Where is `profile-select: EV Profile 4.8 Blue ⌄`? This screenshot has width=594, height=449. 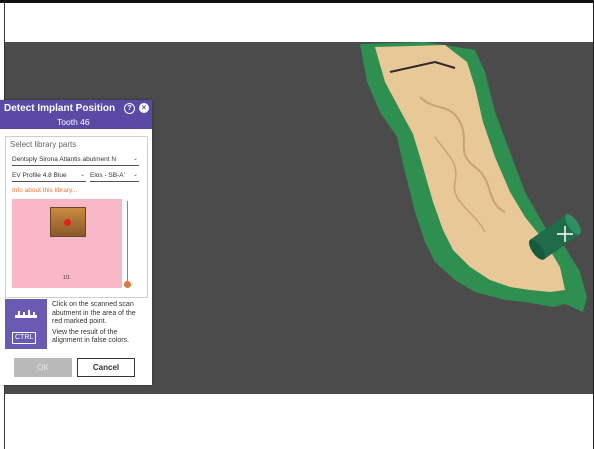
profile-select: EV Profile 4.8 Blue ⌄ is located at coordinates (49, 176).